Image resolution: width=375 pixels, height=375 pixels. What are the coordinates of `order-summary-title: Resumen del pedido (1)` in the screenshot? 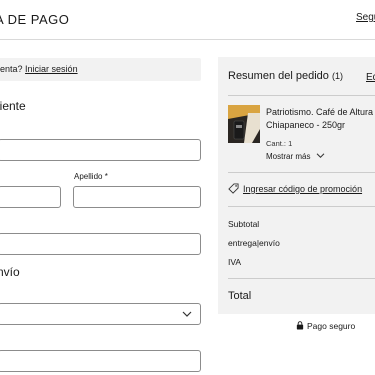 It's located at (285, 76).